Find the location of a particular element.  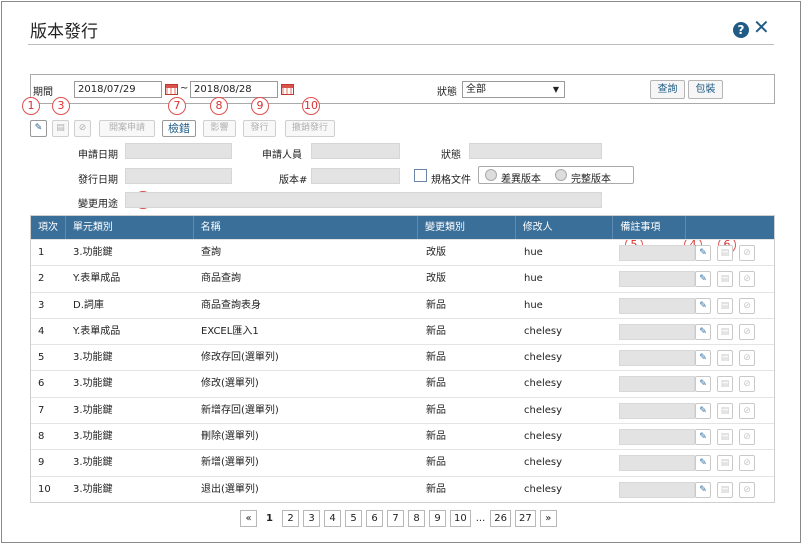

cancel-icon: ⊘ is located at coordinates (747, 331).